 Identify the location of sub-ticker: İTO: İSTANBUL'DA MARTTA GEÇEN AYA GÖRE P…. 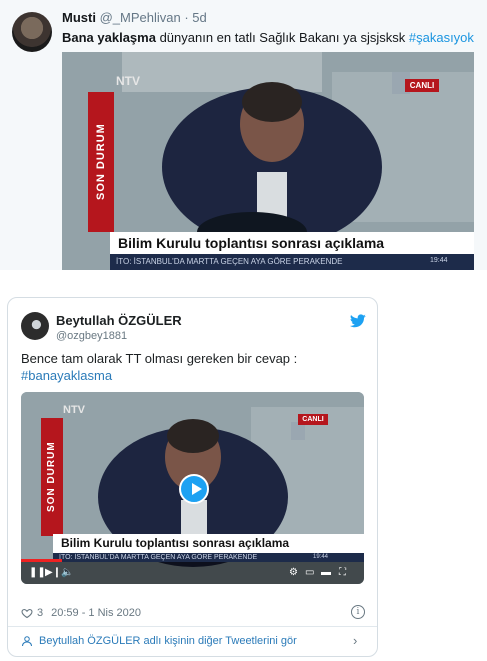
(292, 262).